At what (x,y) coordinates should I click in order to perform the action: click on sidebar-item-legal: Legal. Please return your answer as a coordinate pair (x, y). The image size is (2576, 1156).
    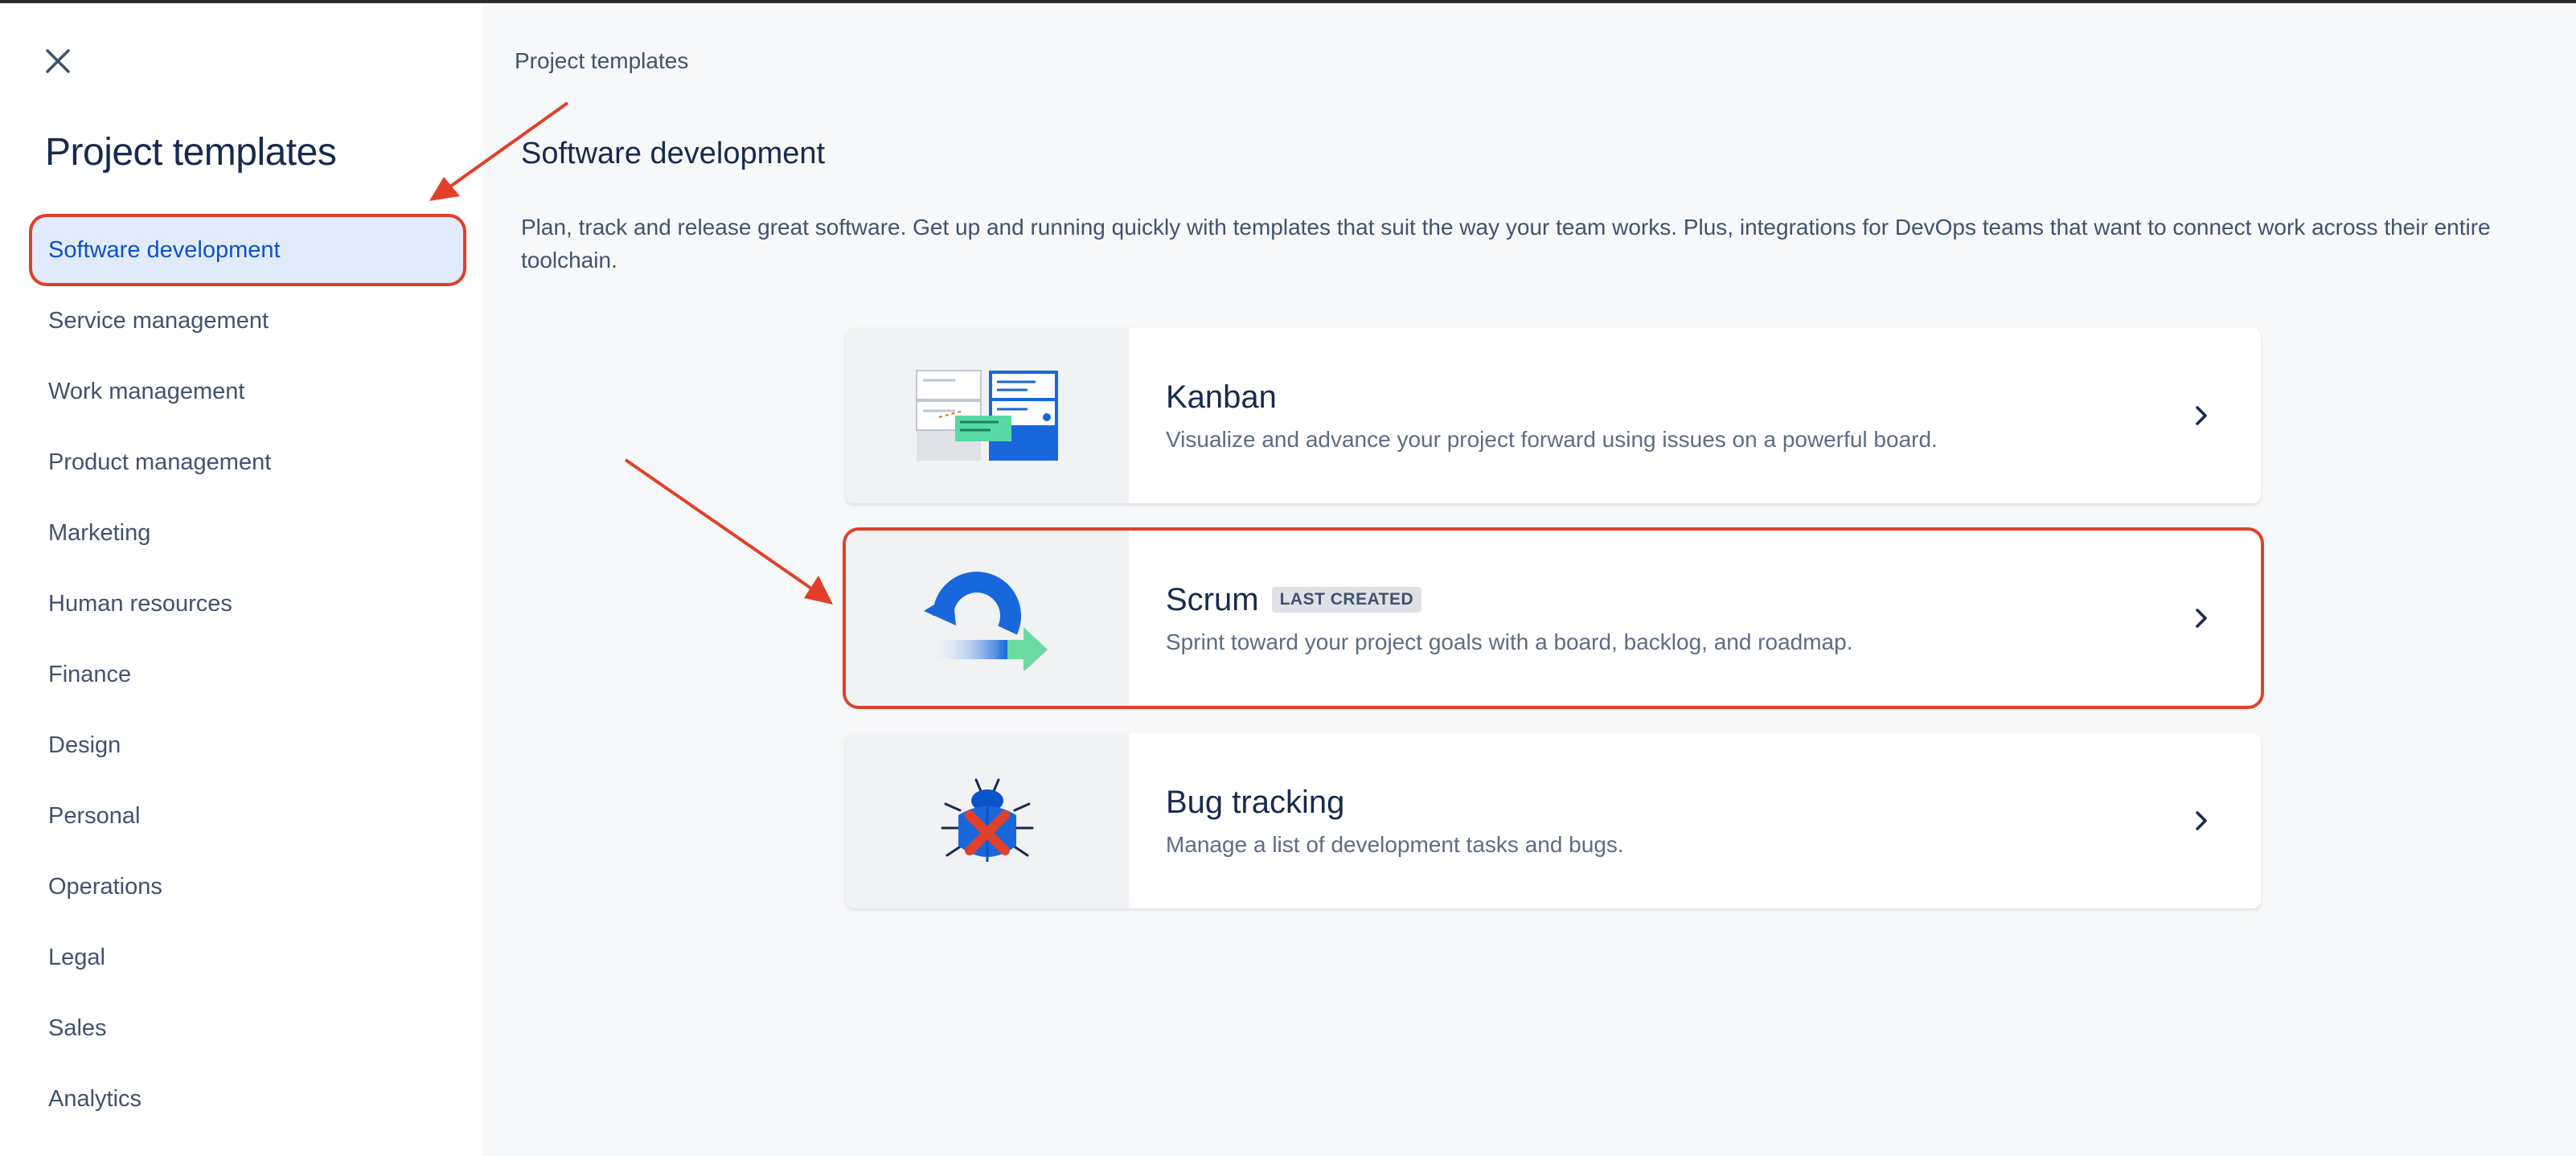
    Looking at the image, I should click on (247, 957).